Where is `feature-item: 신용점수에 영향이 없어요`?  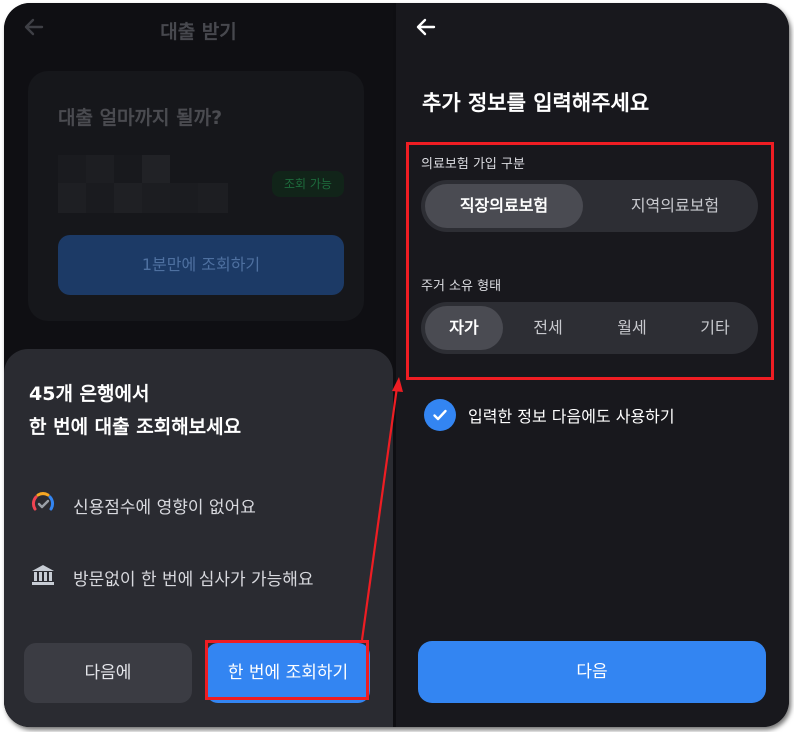 feature-item: 신용점수에 영향이 없어요 is located at coordinates (142, 505).